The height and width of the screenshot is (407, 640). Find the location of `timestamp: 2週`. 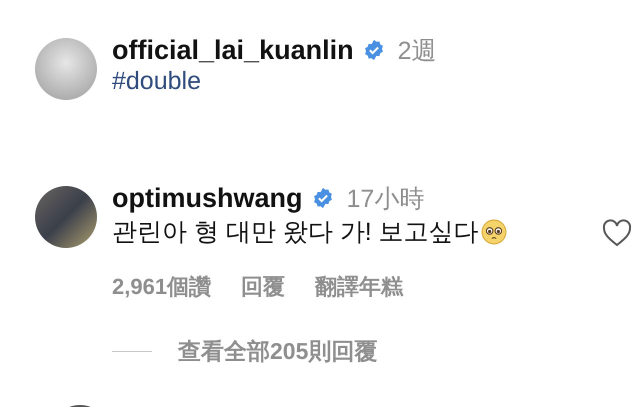

timestamp: 2週 is located at coordinates (417, 51).